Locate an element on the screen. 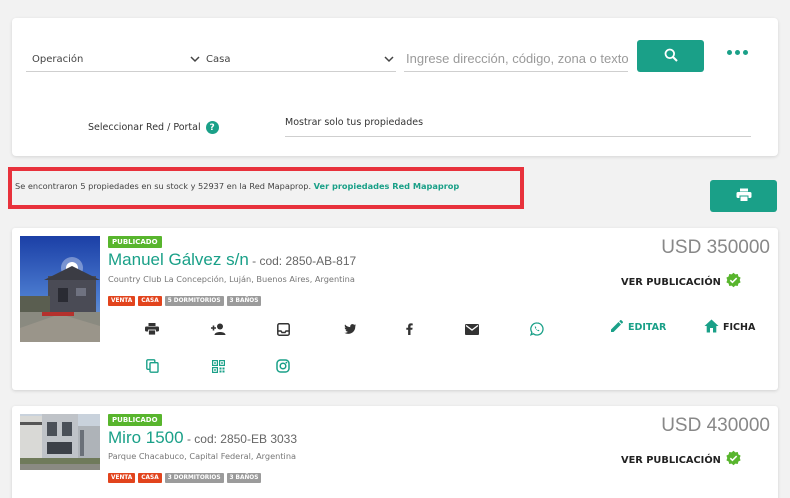 The height and width of the screenshot is (498, 790). property-price: USD 350000 is located at coordinates (715, 247).